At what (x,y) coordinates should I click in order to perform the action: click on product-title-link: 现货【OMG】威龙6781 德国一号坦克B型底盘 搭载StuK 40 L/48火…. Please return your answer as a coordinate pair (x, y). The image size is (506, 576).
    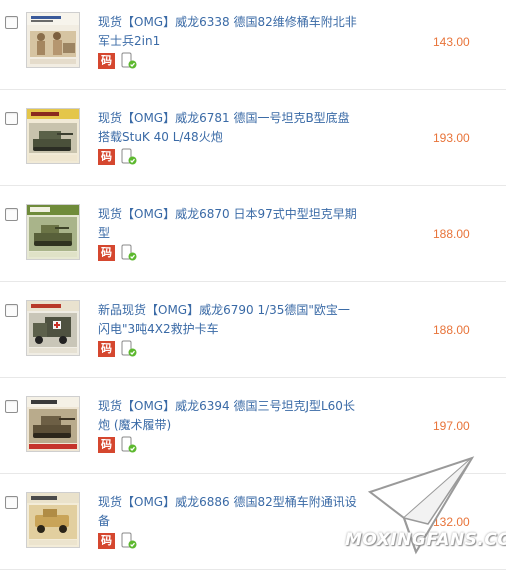
    Looking at the image, I should click on (228, 128).